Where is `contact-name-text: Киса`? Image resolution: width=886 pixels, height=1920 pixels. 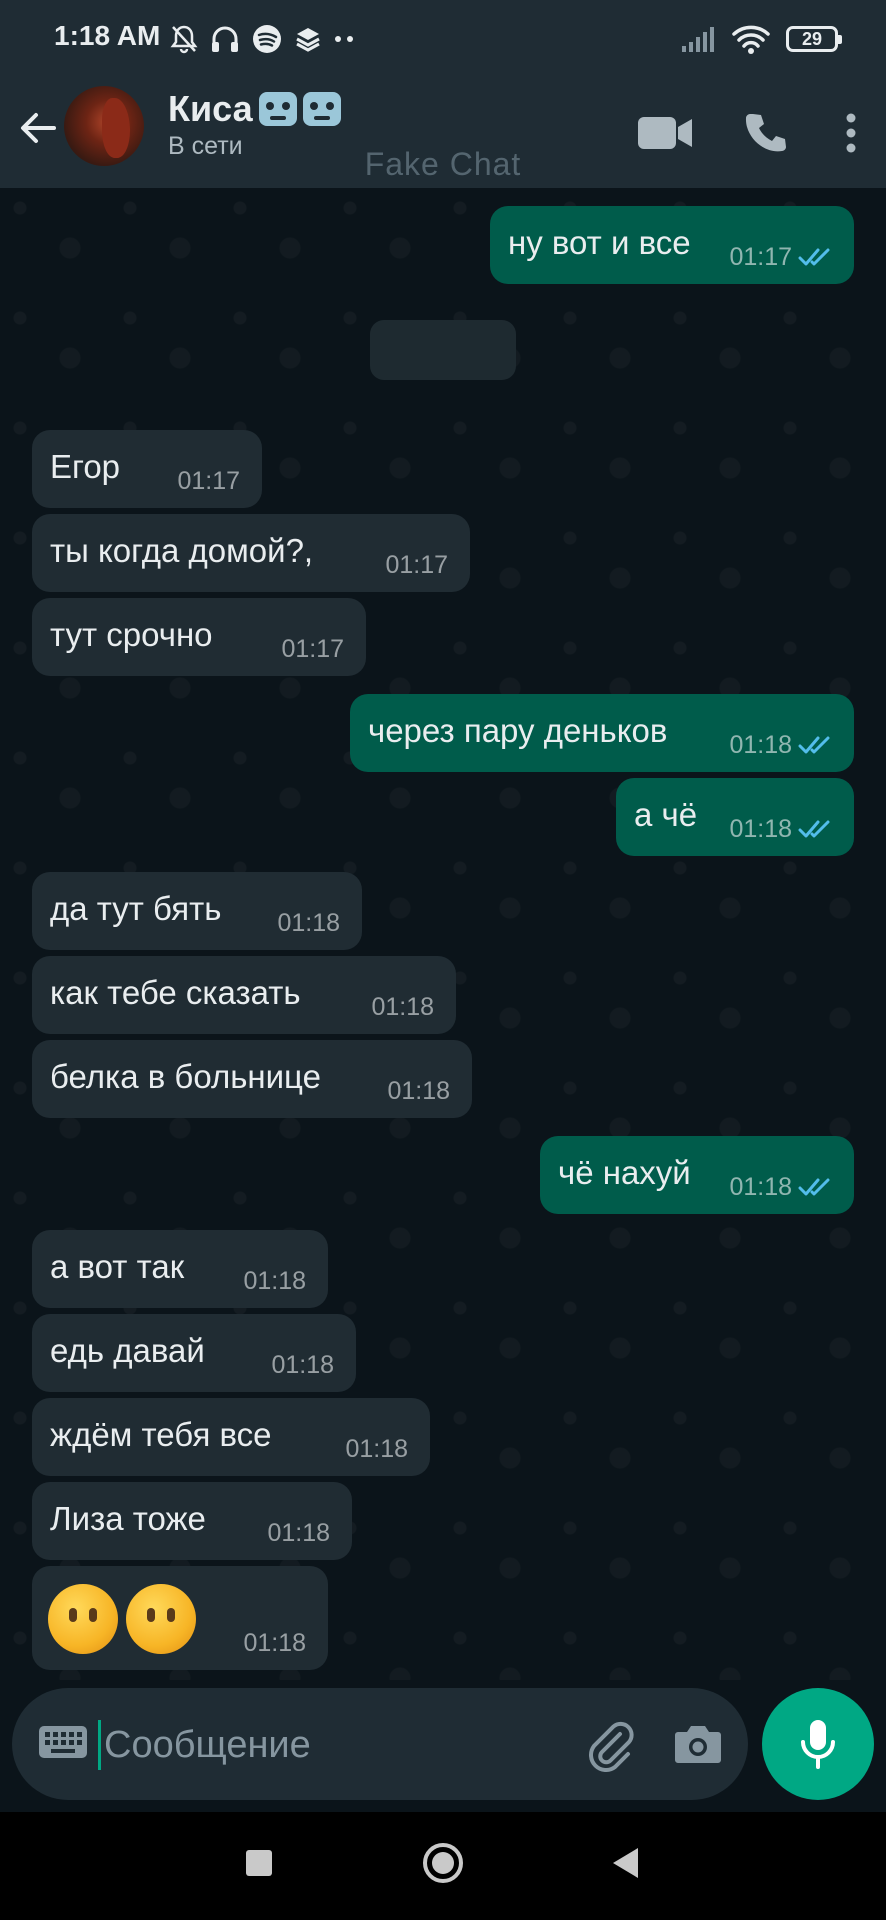 contact-name-text: Киса is located at coordinates (210, 108).